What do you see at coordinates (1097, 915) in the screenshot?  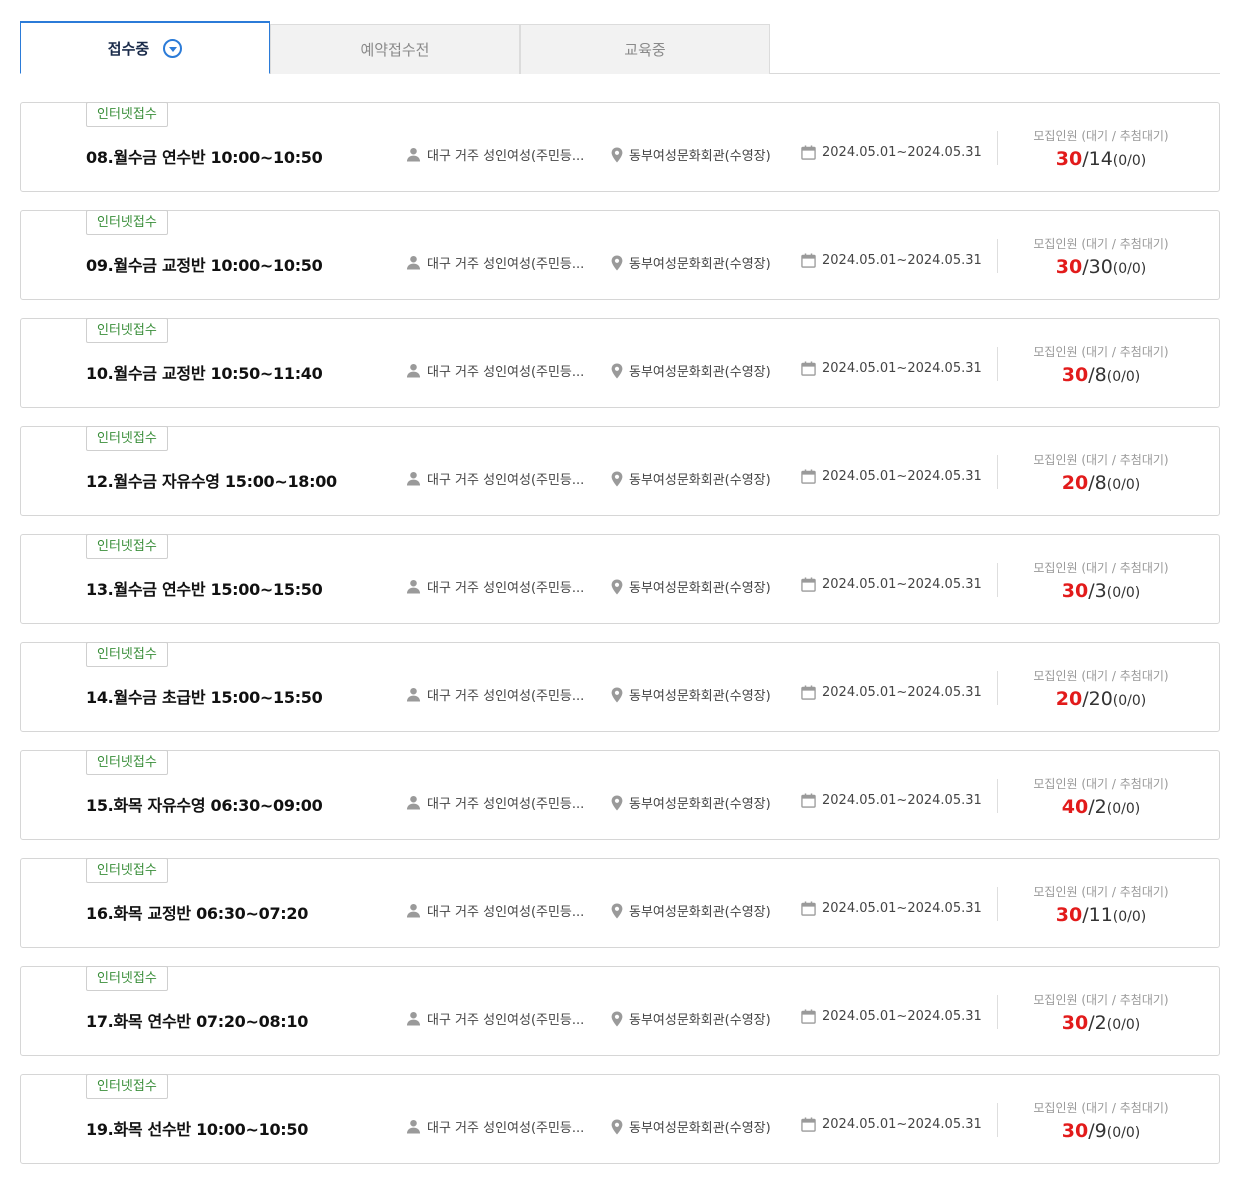 I see `capacity-applied: /11` at bounding box center [1097, 915].